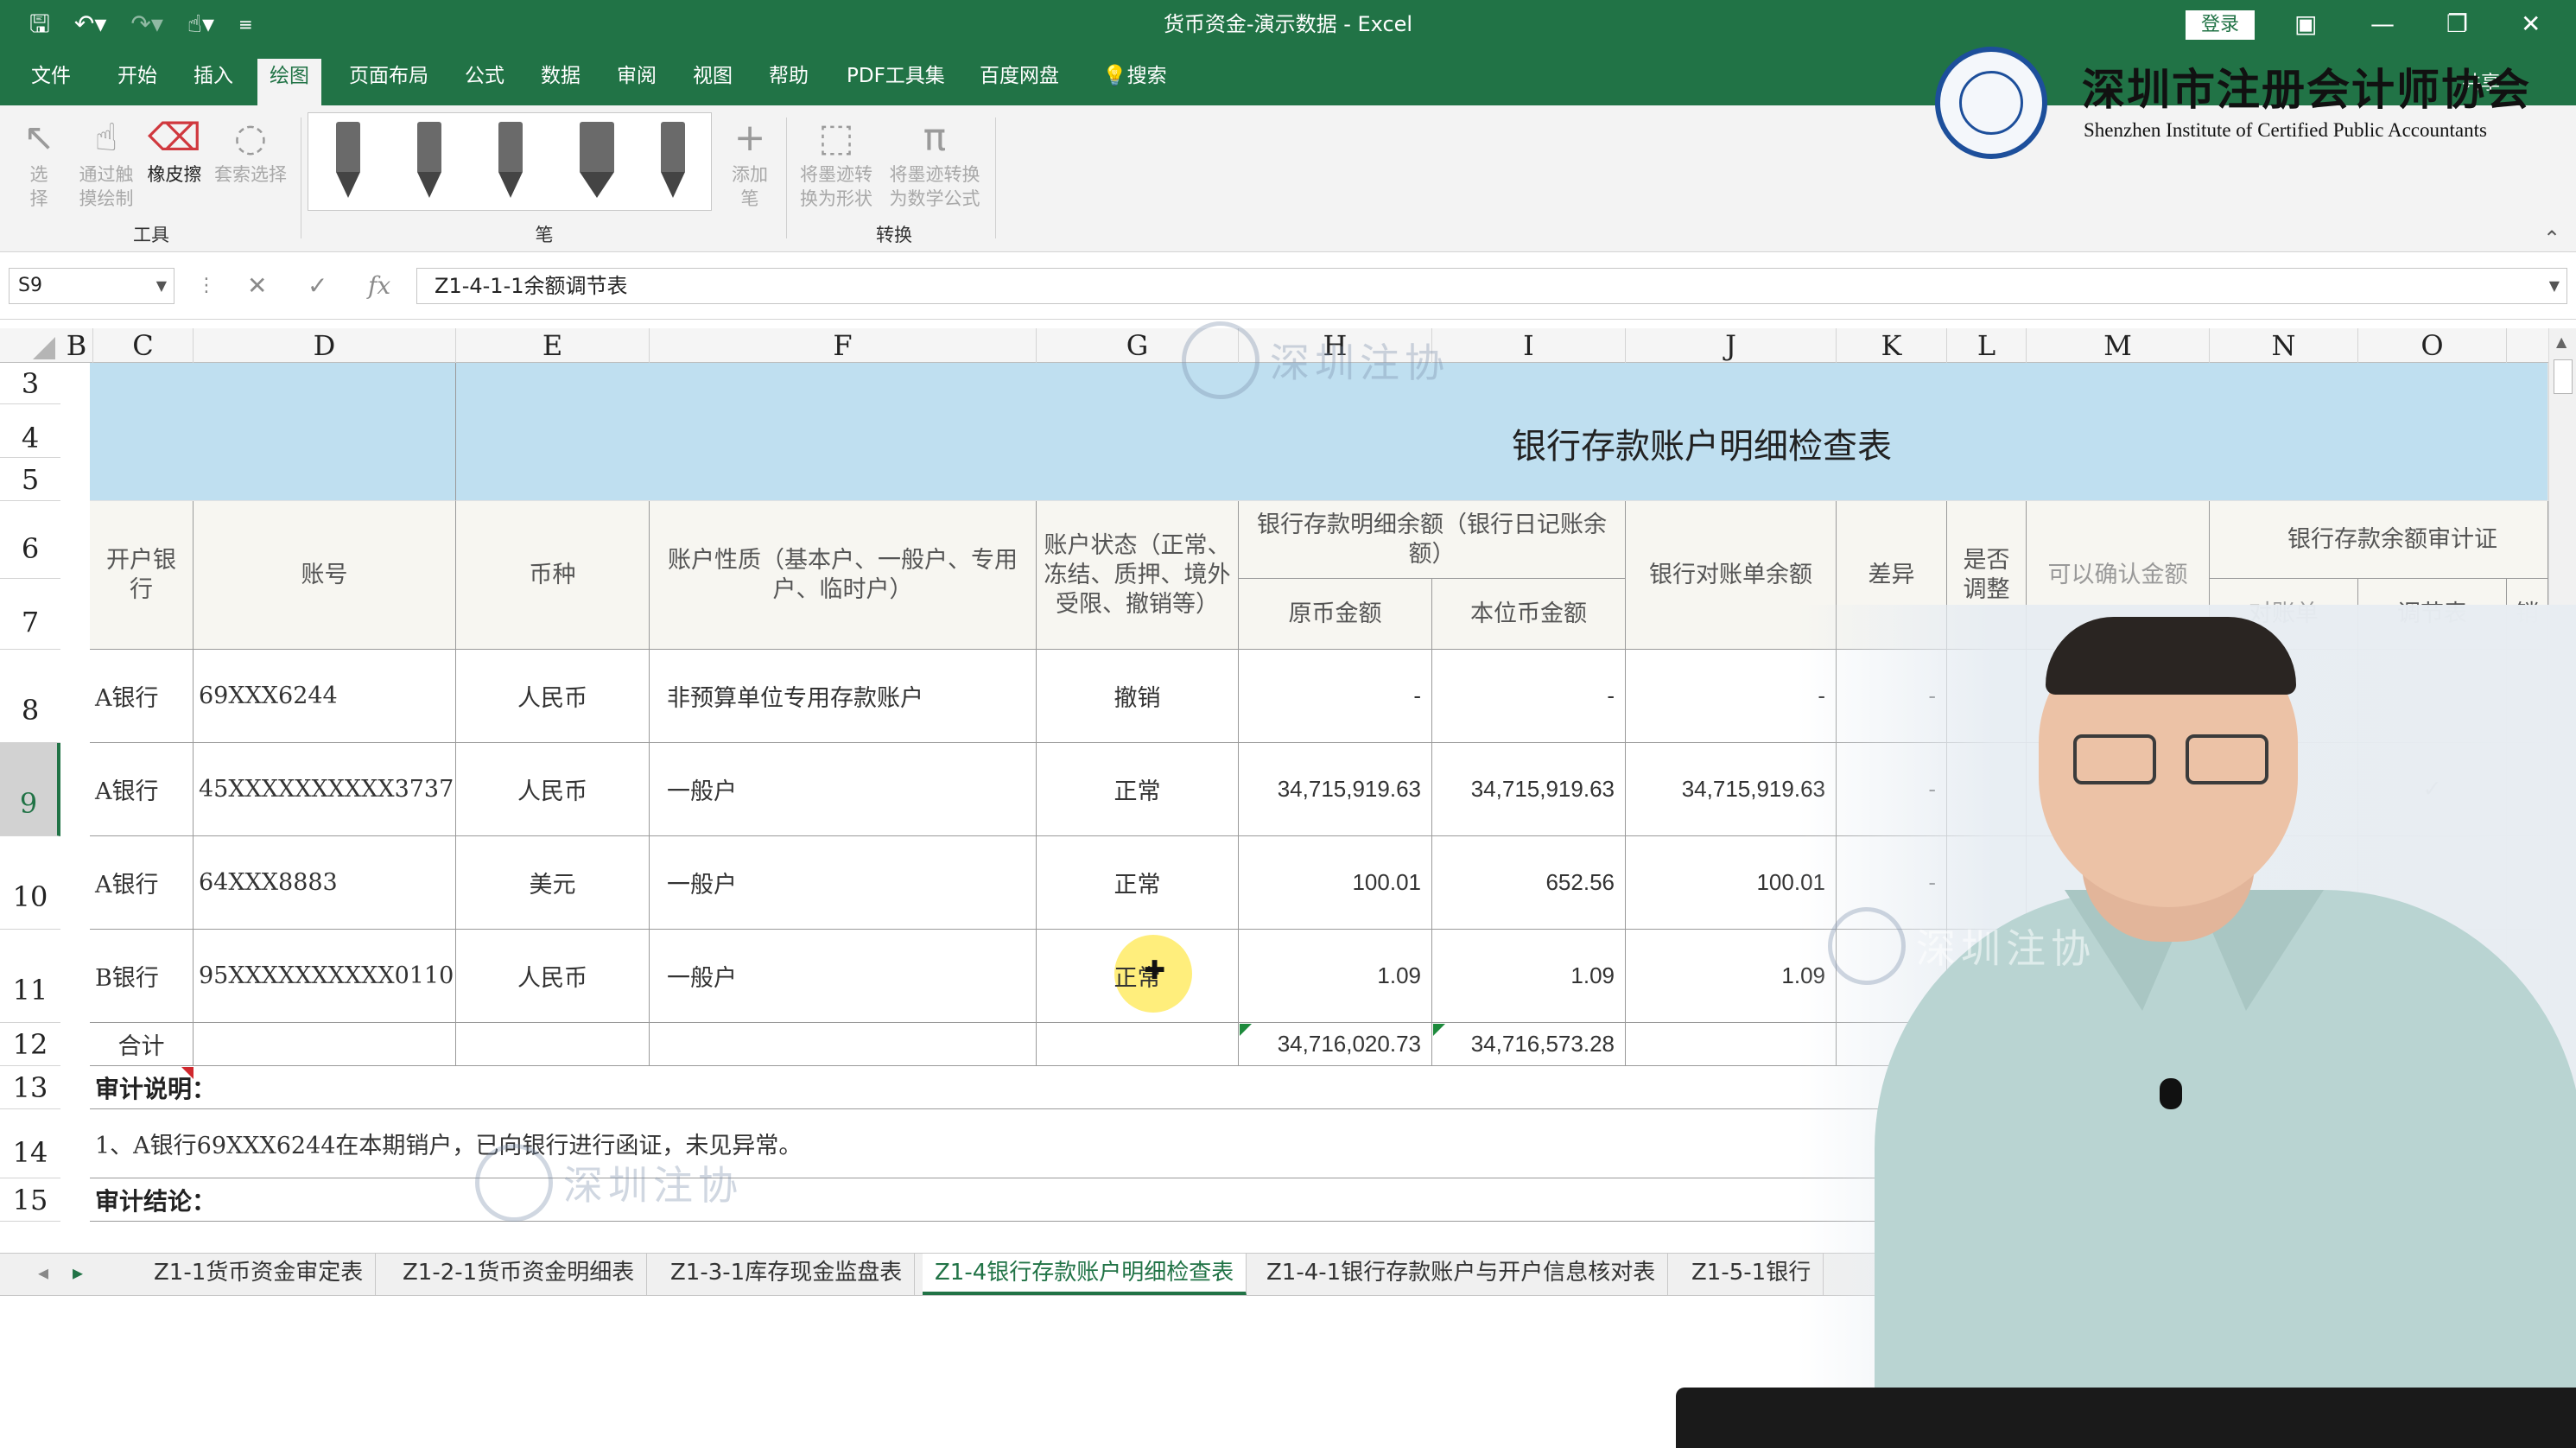 This screenshot has height=1448, width=2576. I want to click on header-audit-evidence: 银行存款余额审计证, so click(2379, 540).